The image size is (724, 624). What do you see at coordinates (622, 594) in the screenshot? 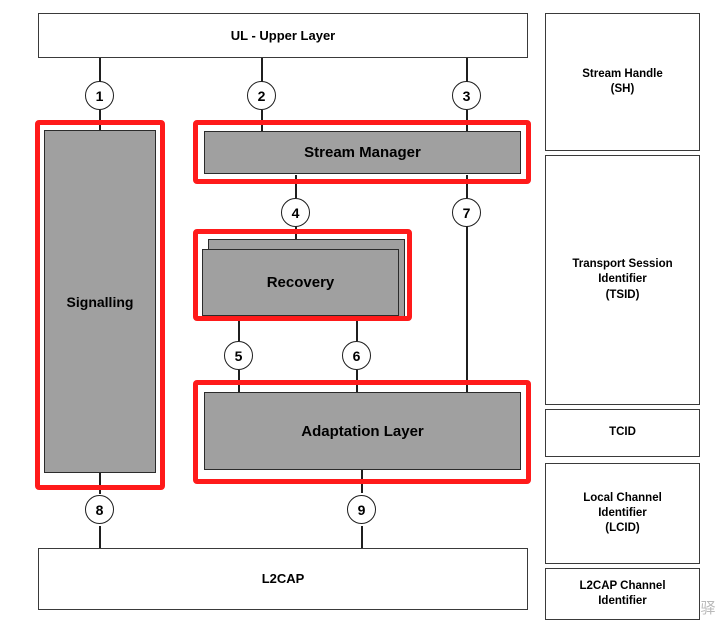
I see `identifier-panel-l2cap-cid: L2CAP Channel Identifier` at bounding box center [622, 594].